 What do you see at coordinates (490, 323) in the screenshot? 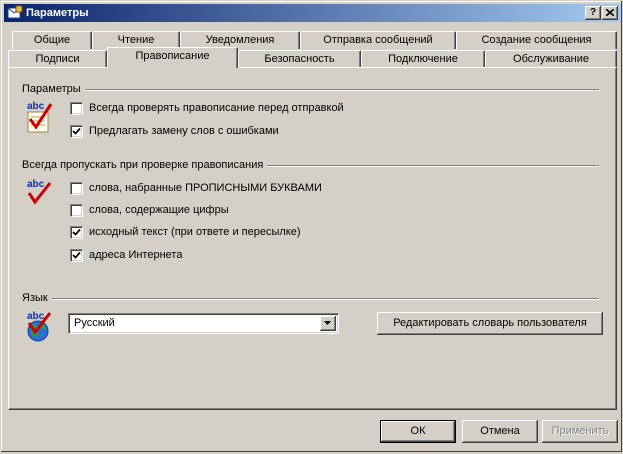
I see `edit-dictionary-button: Редактировать словарь пользователя` at bounding box center [490, 323].